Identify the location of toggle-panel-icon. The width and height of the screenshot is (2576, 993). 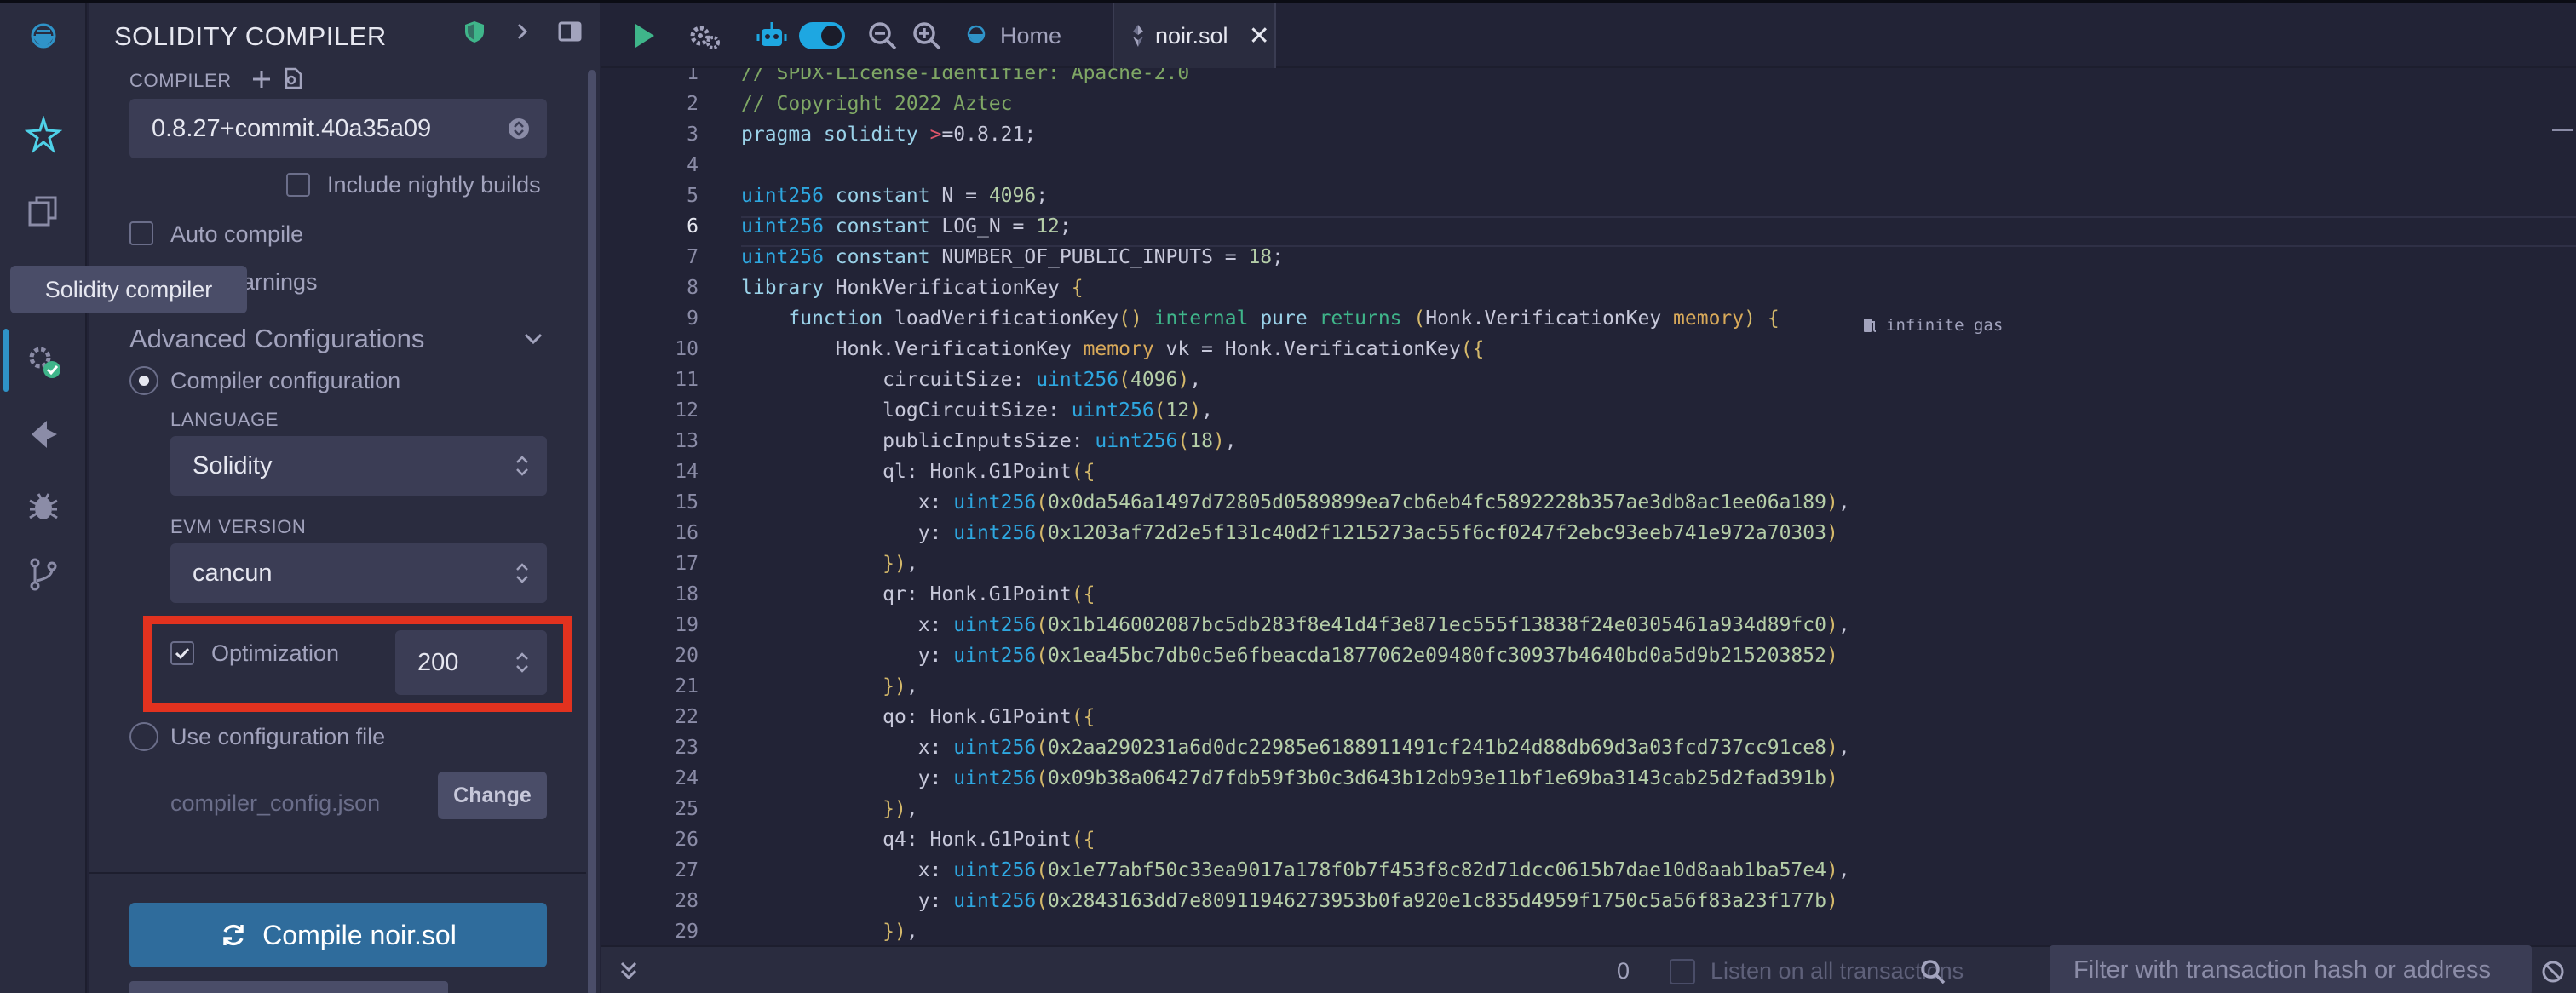
(570, 31).